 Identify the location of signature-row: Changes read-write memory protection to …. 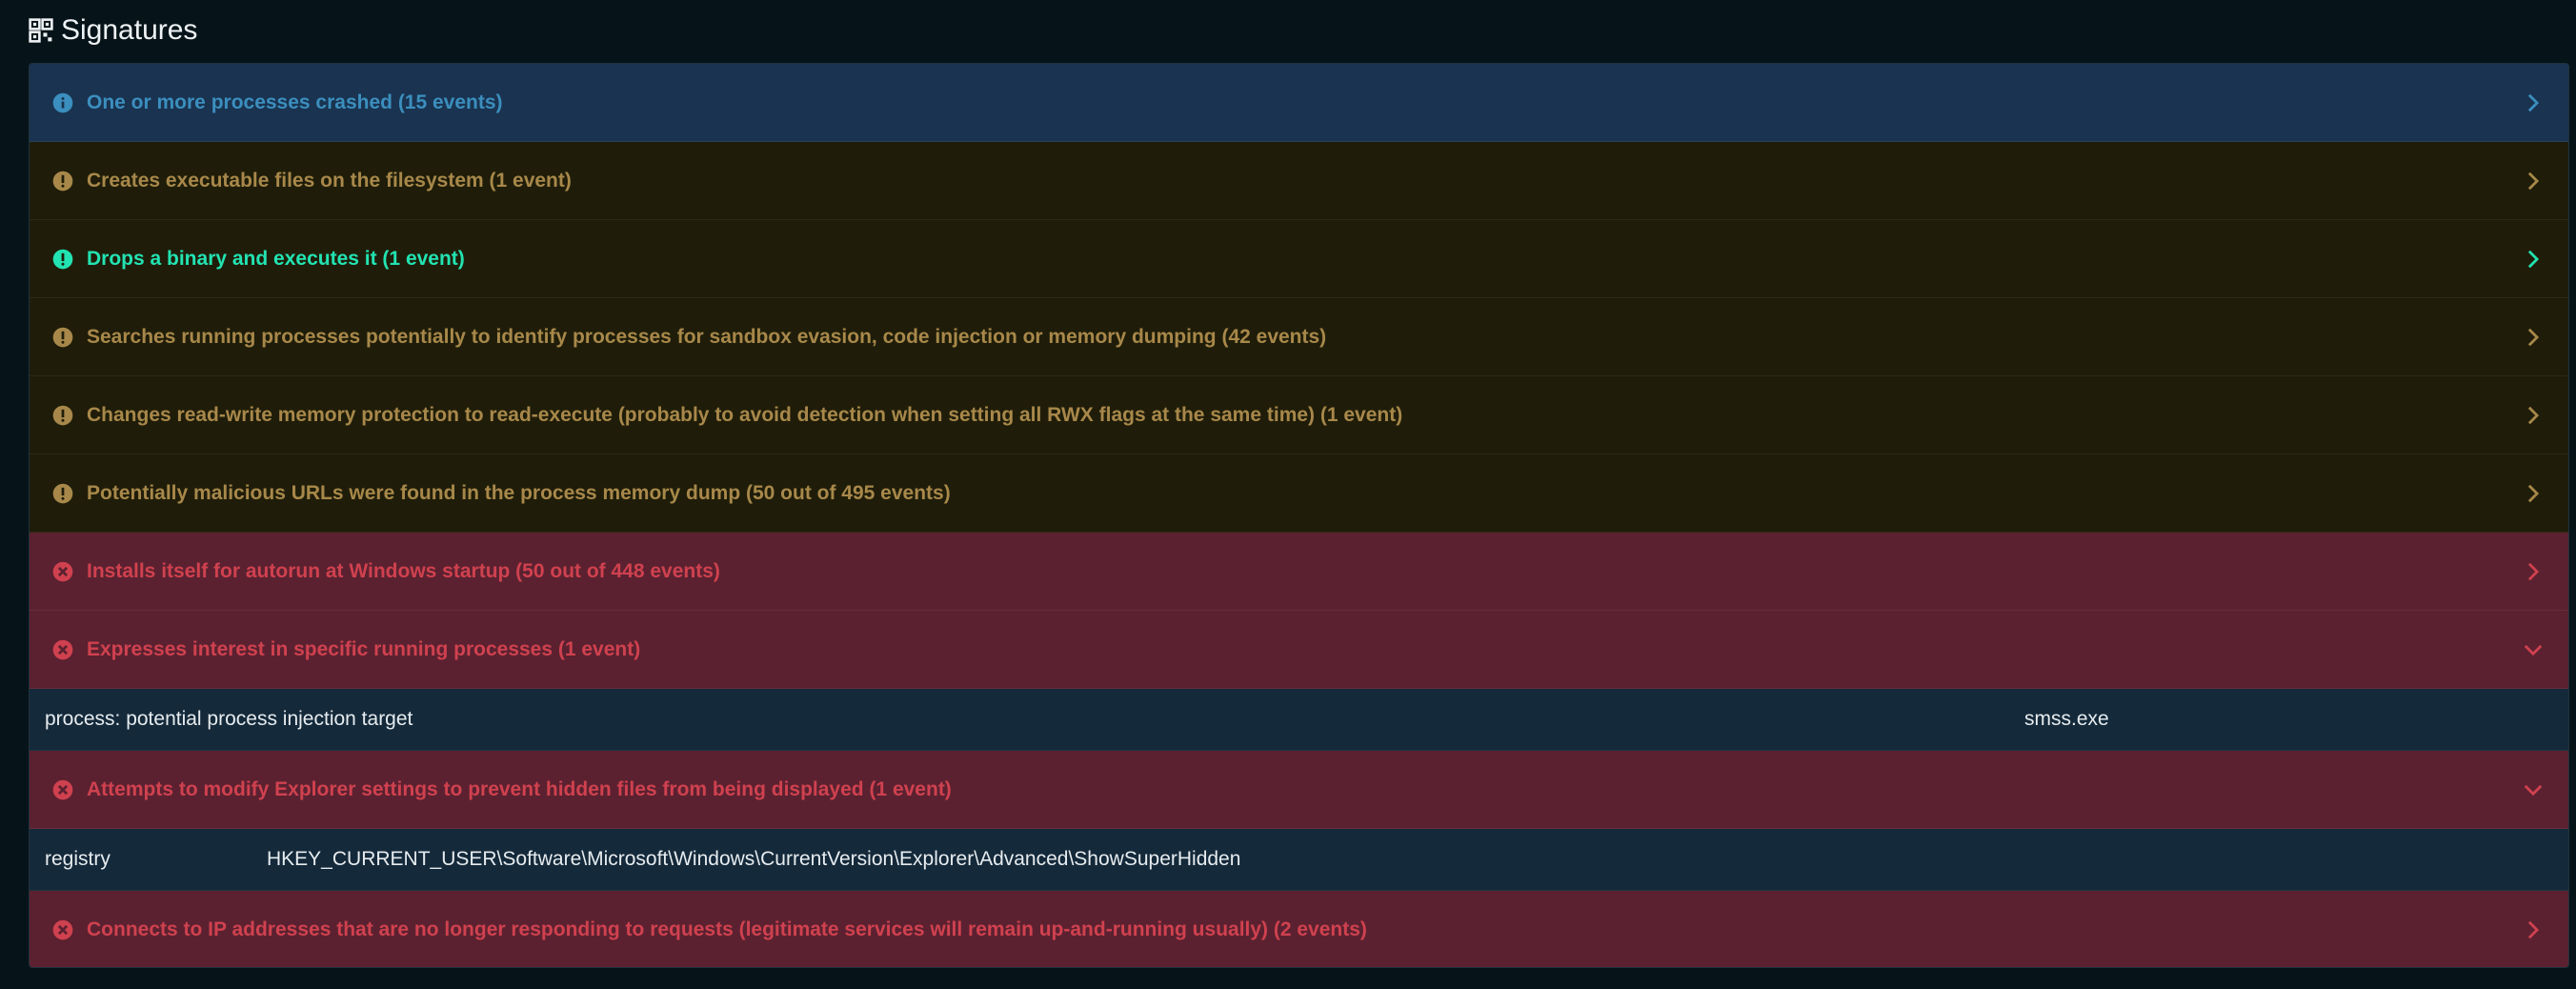
(1299, 415).